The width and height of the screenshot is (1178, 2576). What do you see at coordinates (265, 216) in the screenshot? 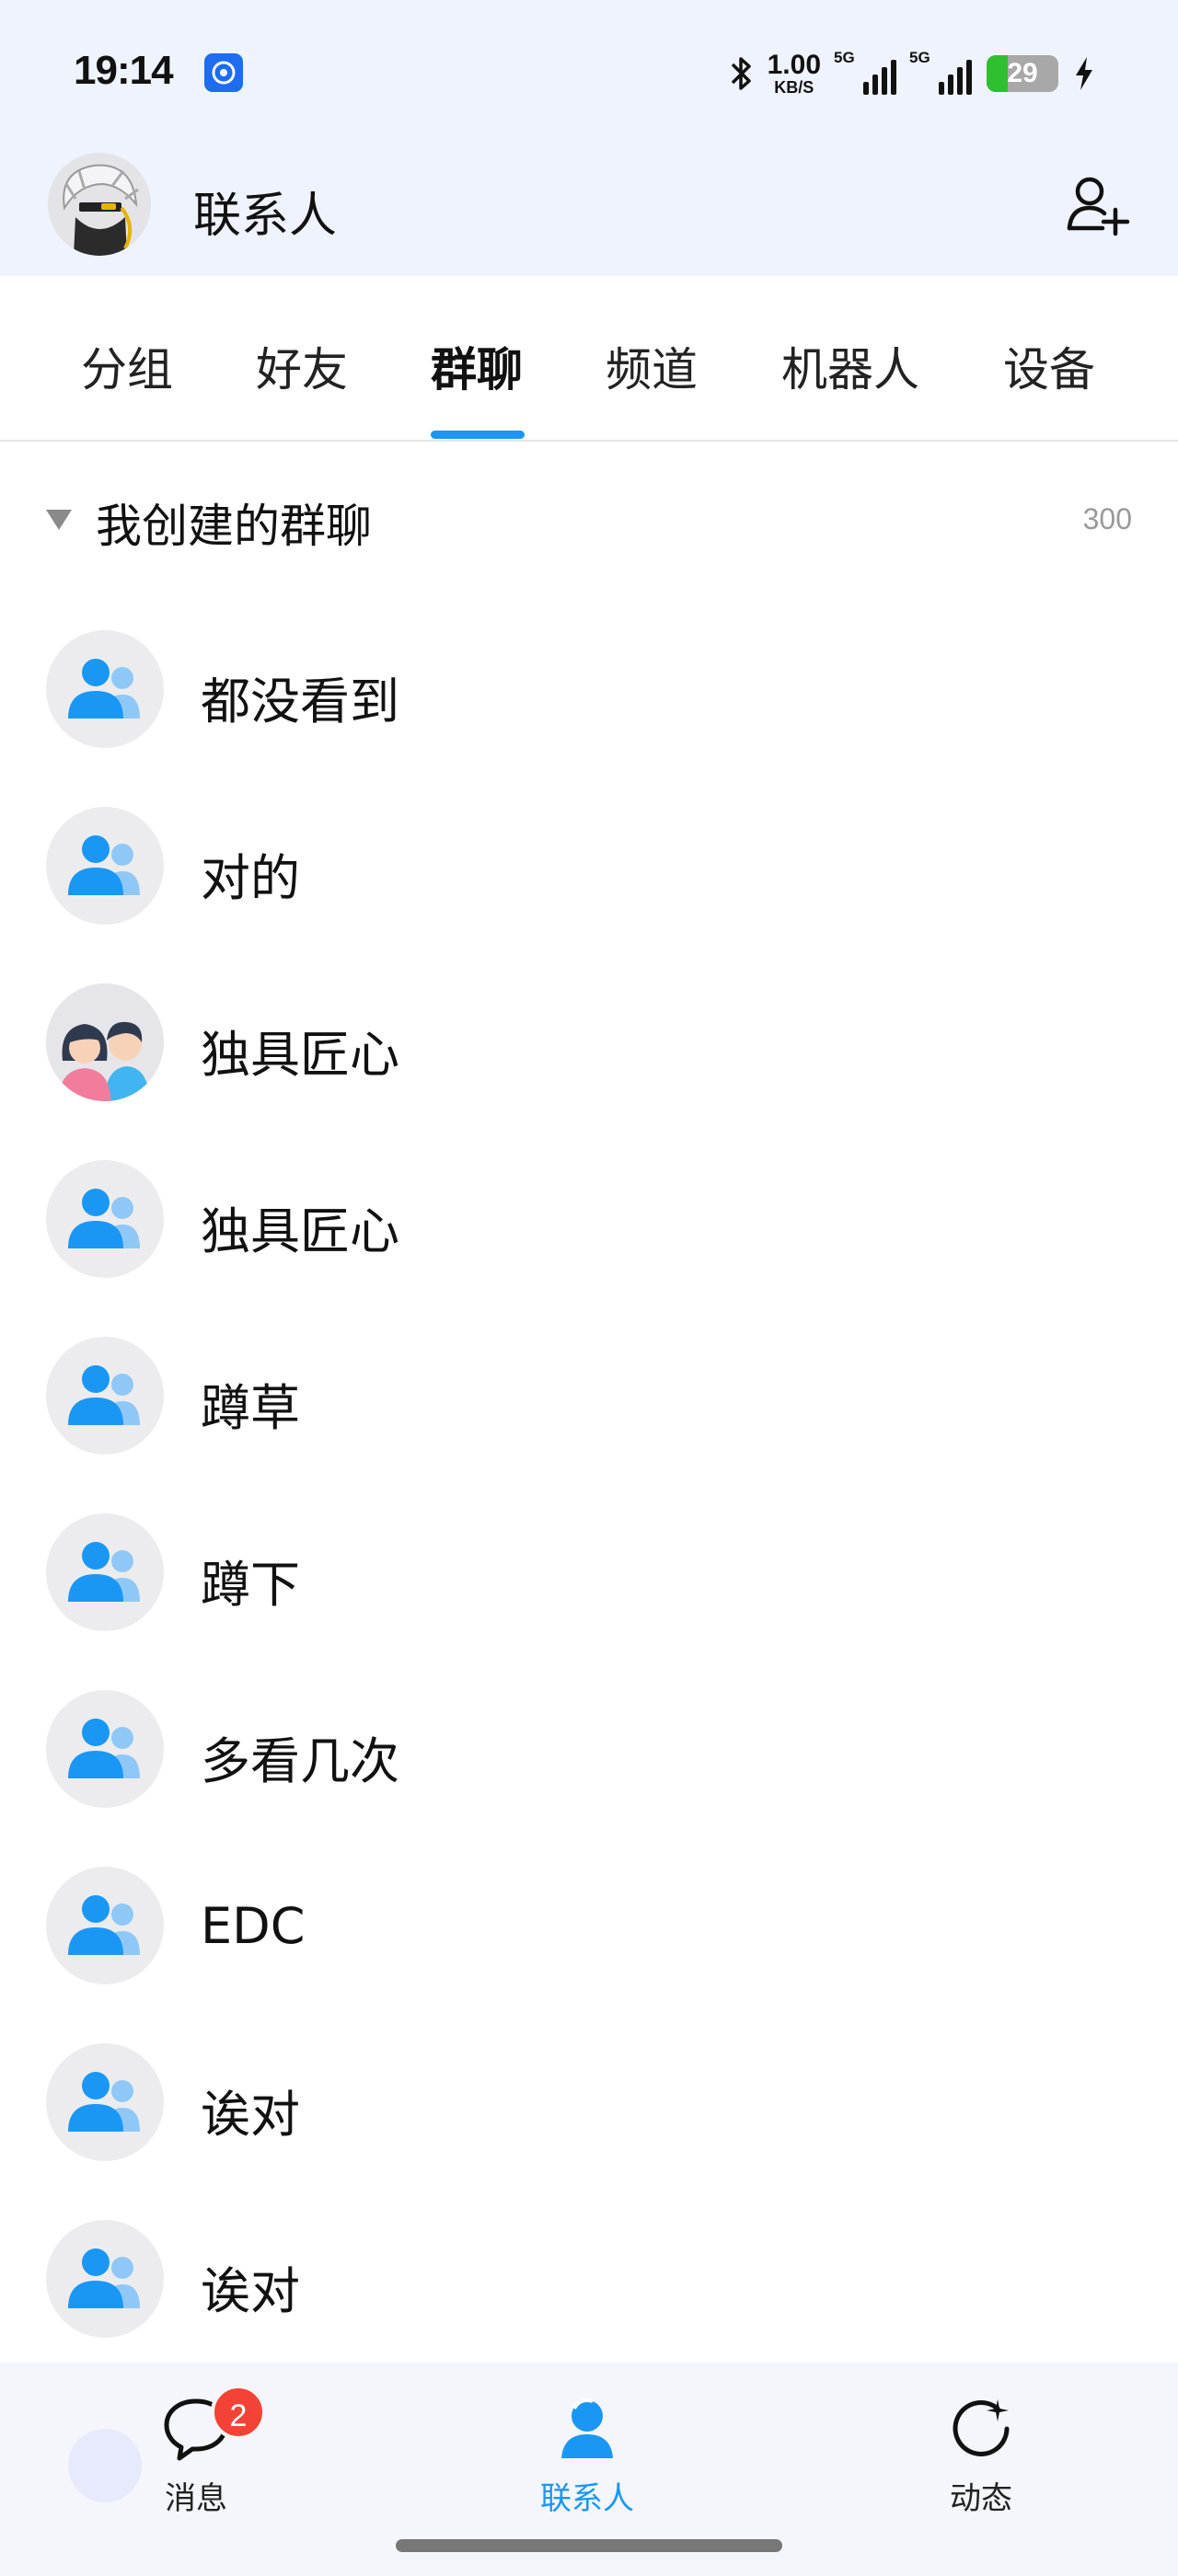
I see `page-title: 联系人` at bounding box center [265, 216].